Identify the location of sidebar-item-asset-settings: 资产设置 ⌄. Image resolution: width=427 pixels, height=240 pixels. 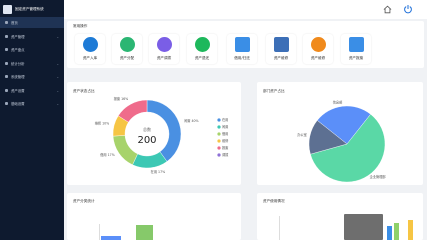
(32, 90).